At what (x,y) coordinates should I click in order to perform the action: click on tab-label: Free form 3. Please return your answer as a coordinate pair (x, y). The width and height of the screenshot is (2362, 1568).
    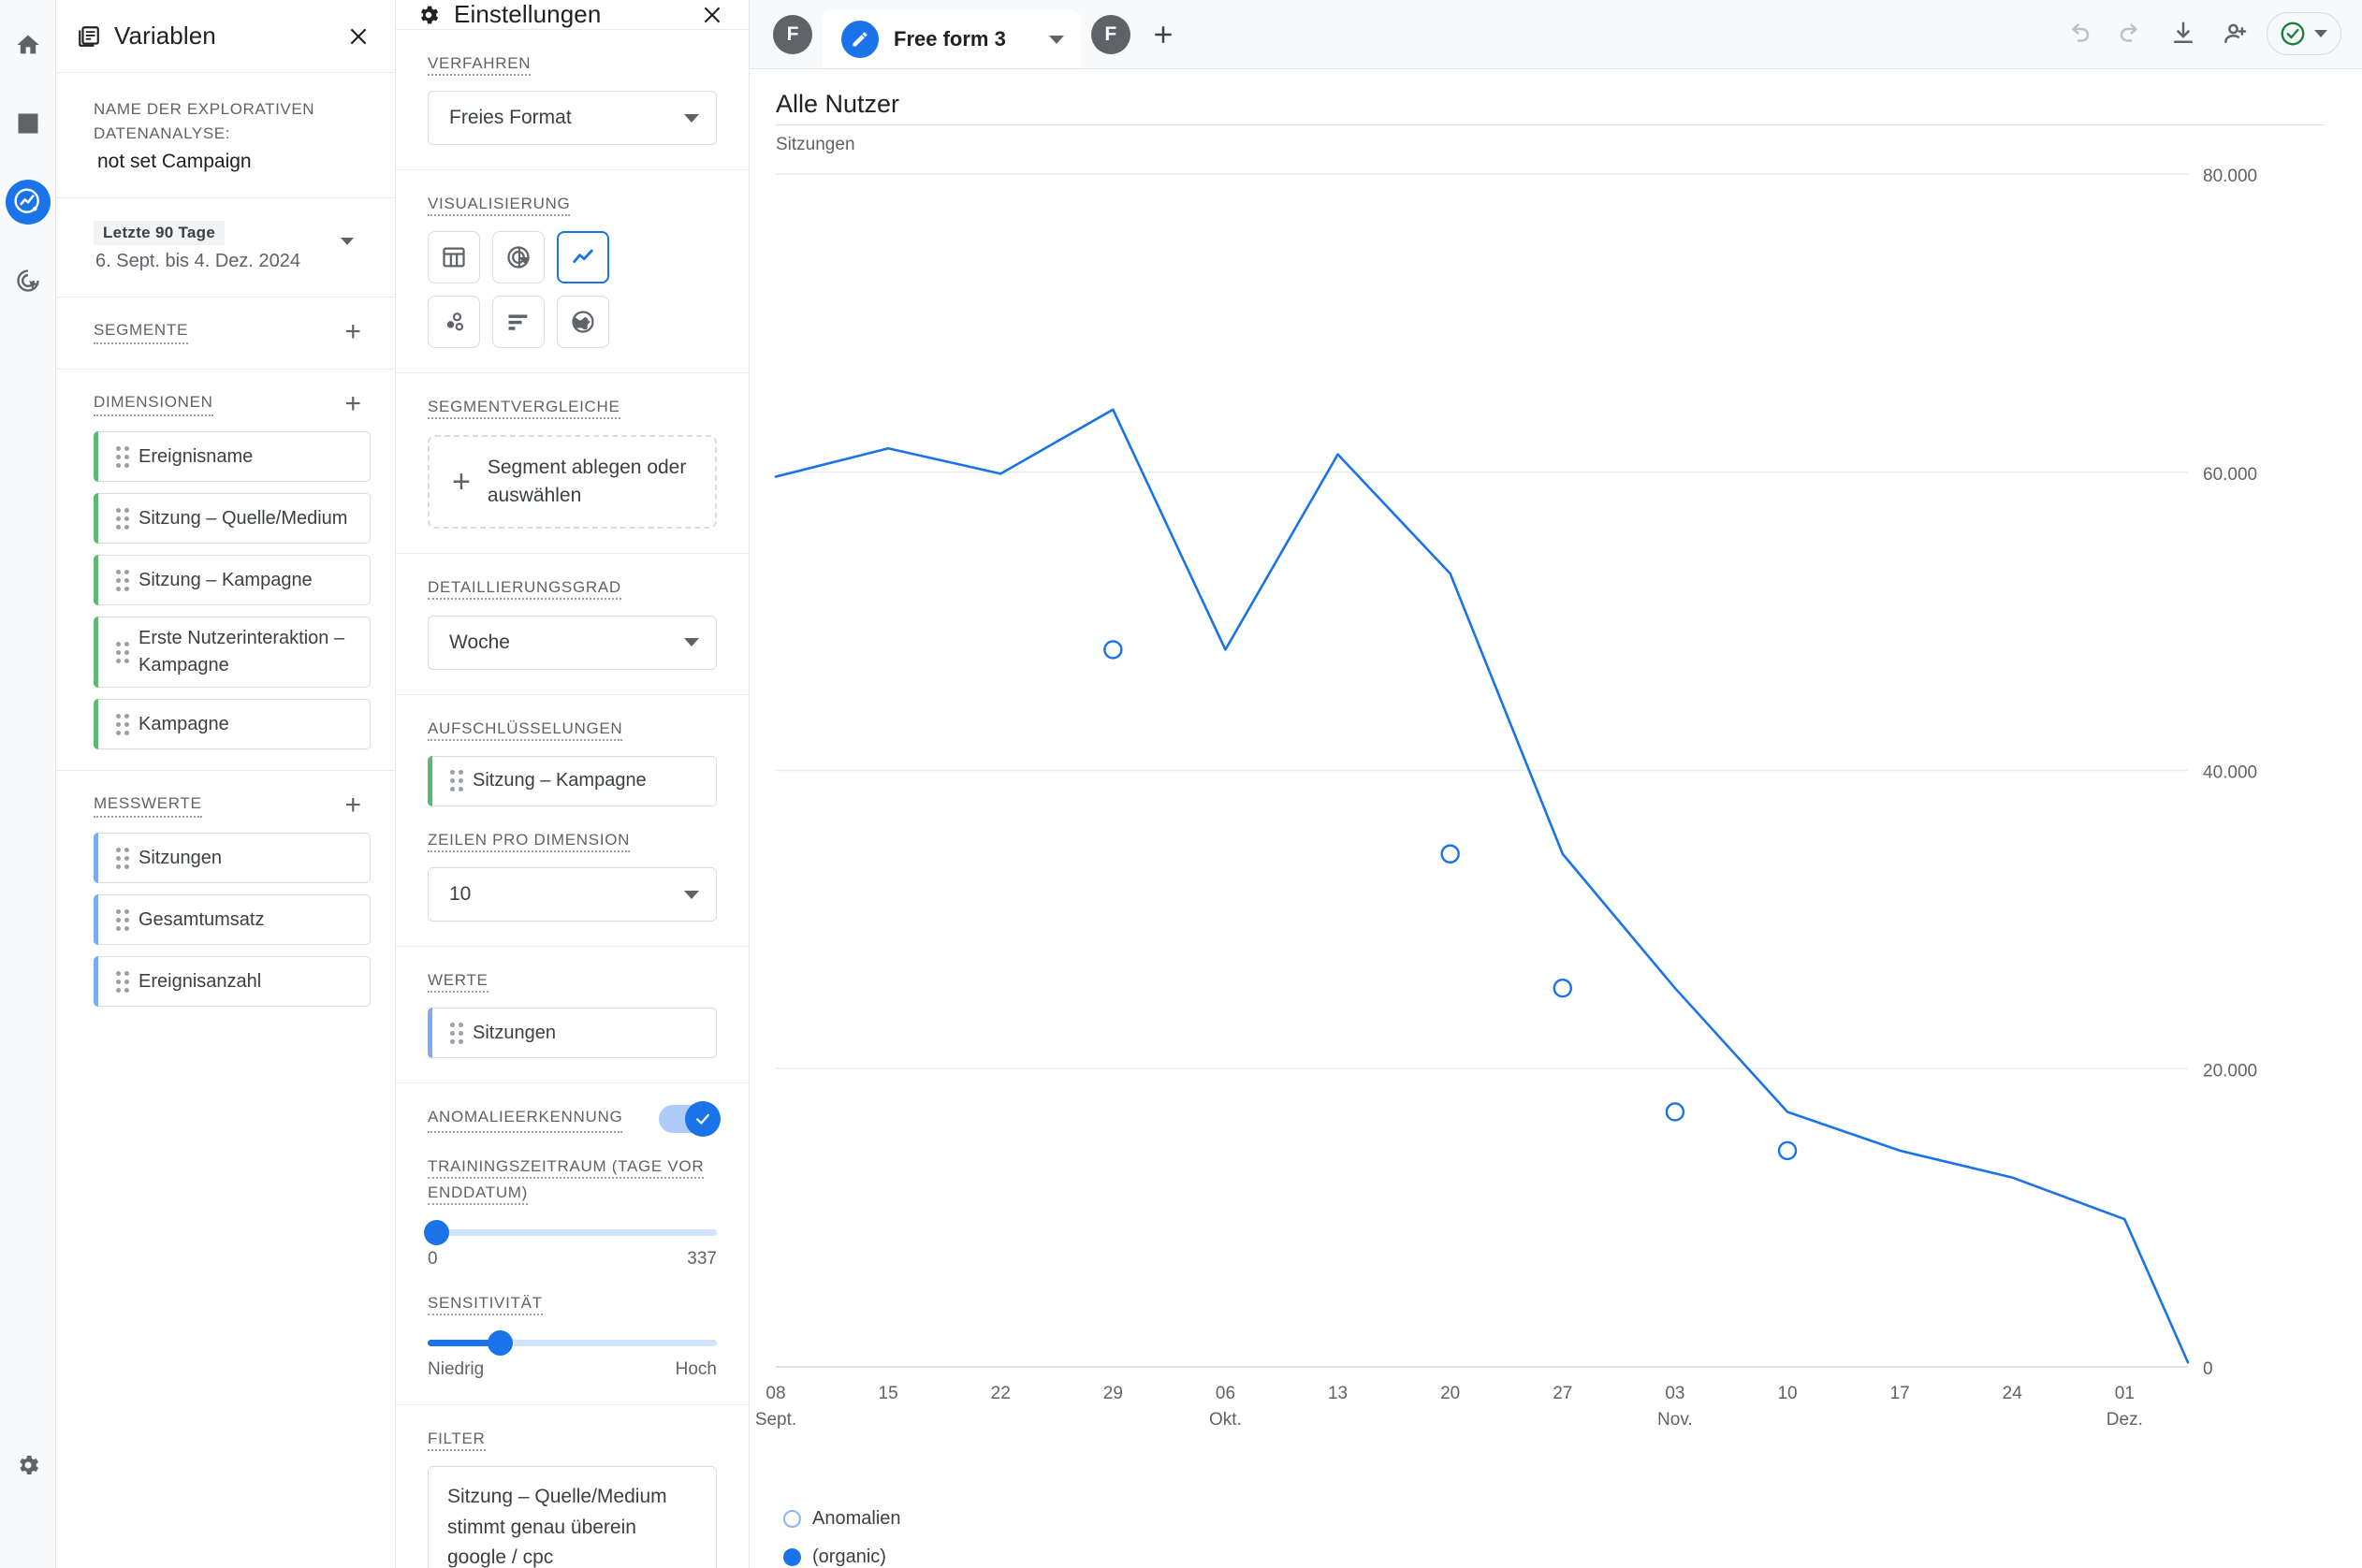
    Looking at the image, I should click on (950, 39).